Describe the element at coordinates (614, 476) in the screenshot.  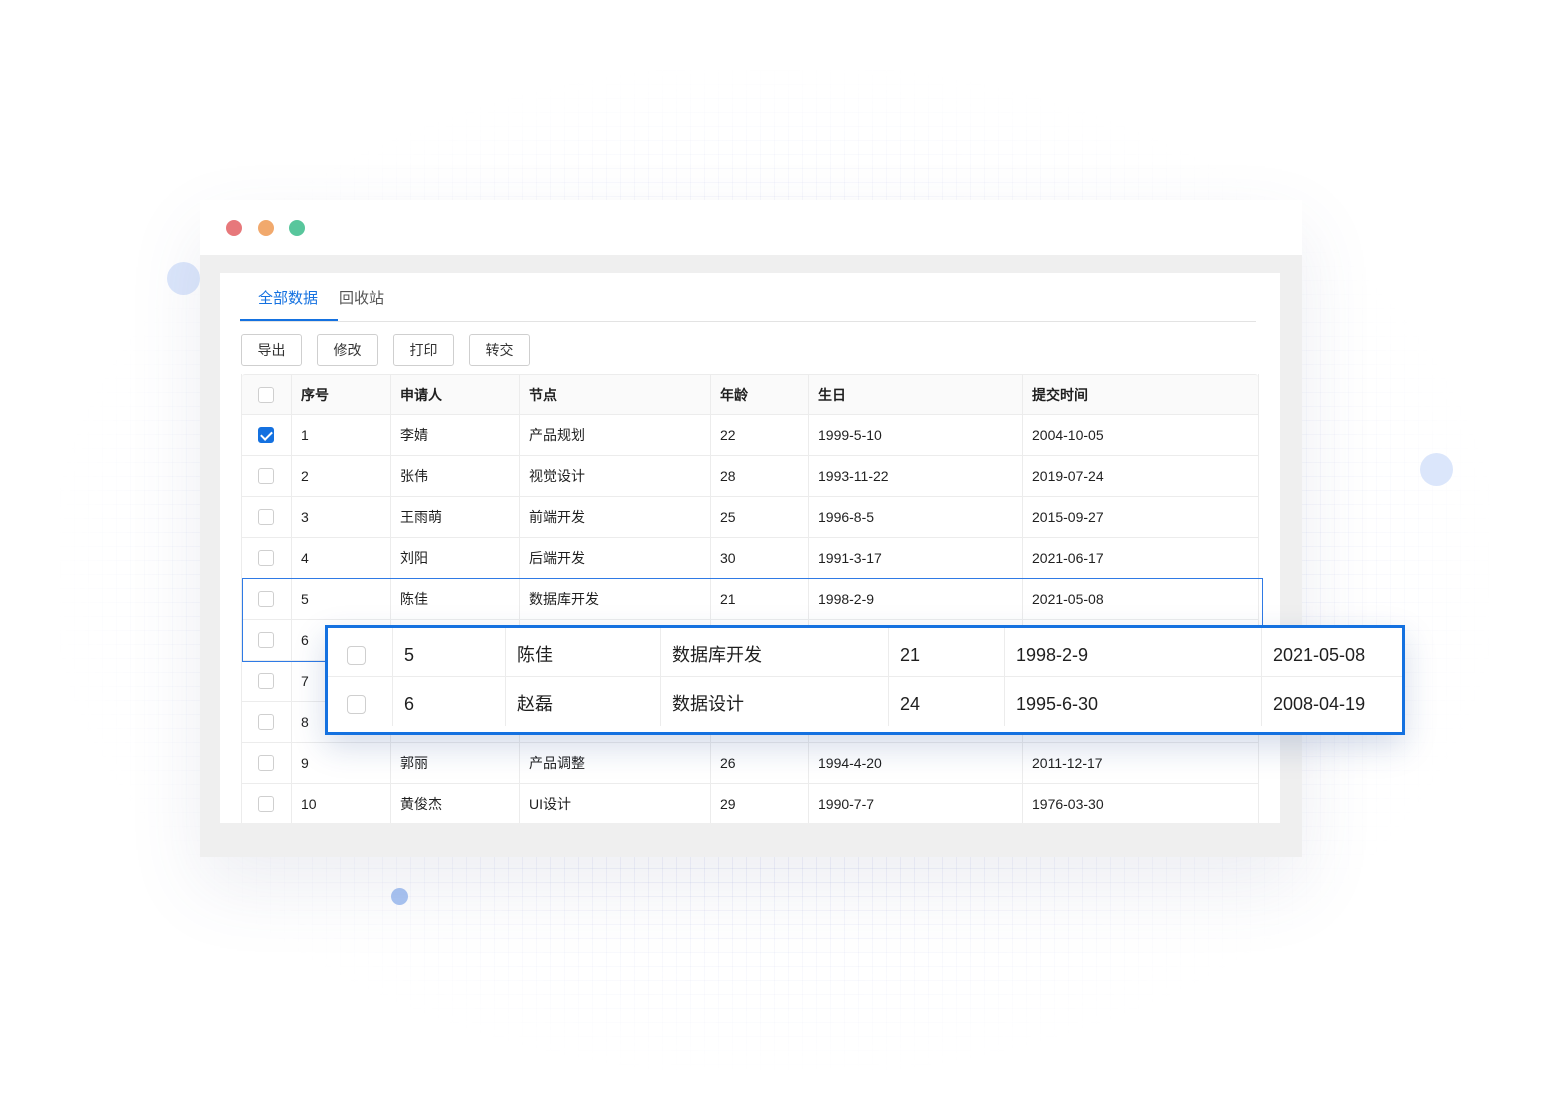
I see `table-cell: 视觉设计` at that location.